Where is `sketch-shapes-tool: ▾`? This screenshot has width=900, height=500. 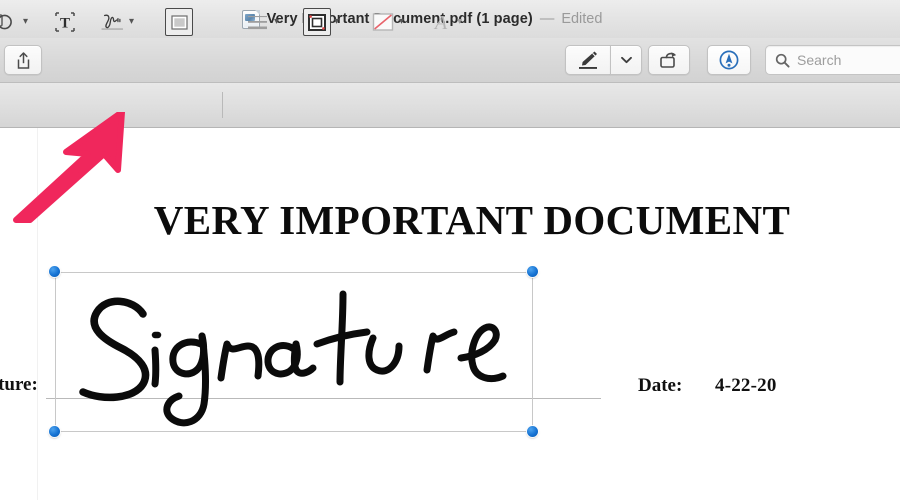
sketch-shapes-tool: ▾ is located at coordinates (14, 22).